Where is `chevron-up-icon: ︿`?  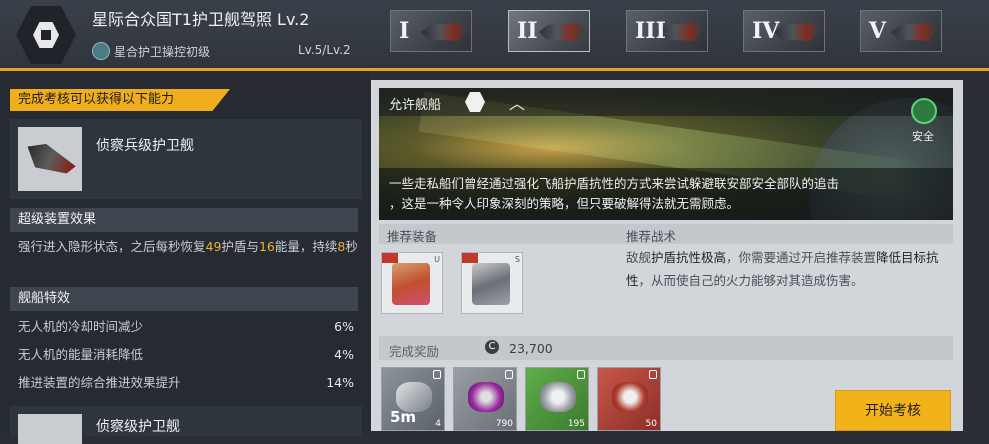
chevron-up-icon: ︿ is located at coordinates (517, 102).